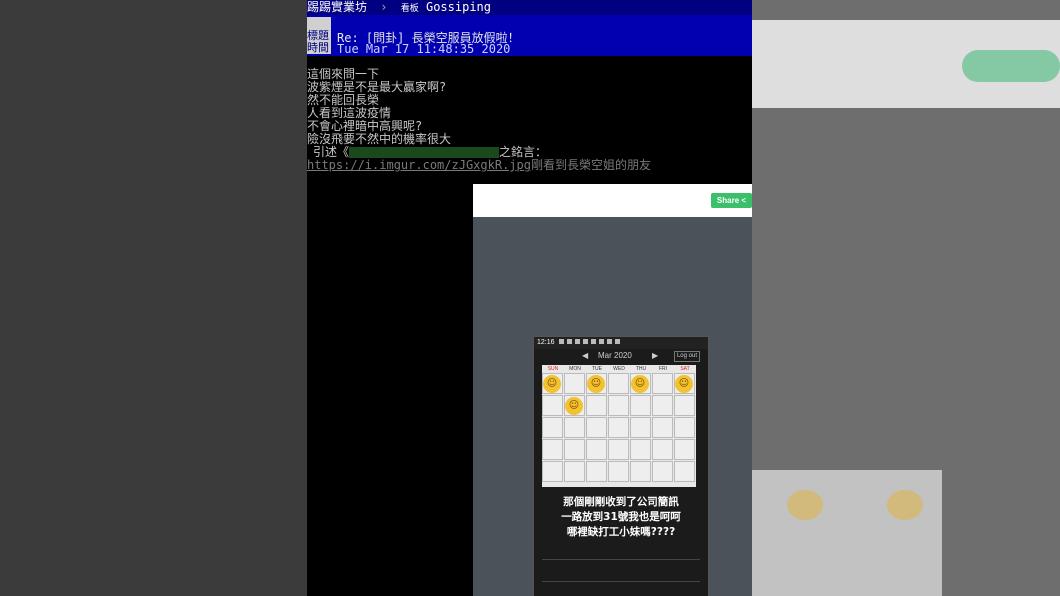 Image resolution: width=1060 pixels, height=596 pixels. Describe the element at coordinates (546, 342) in the screenshot. I see `status-time: 12:16` at that location.